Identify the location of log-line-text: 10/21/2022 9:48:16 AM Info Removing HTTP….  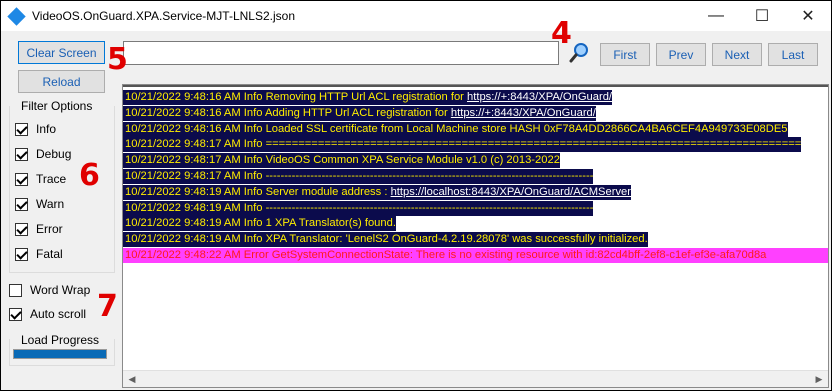
(296, 97).